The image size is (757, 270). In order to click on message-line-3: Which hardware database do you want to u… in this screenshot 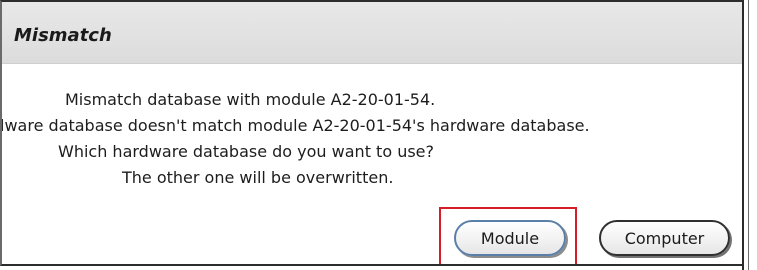, I will do `click(246, 151)`.